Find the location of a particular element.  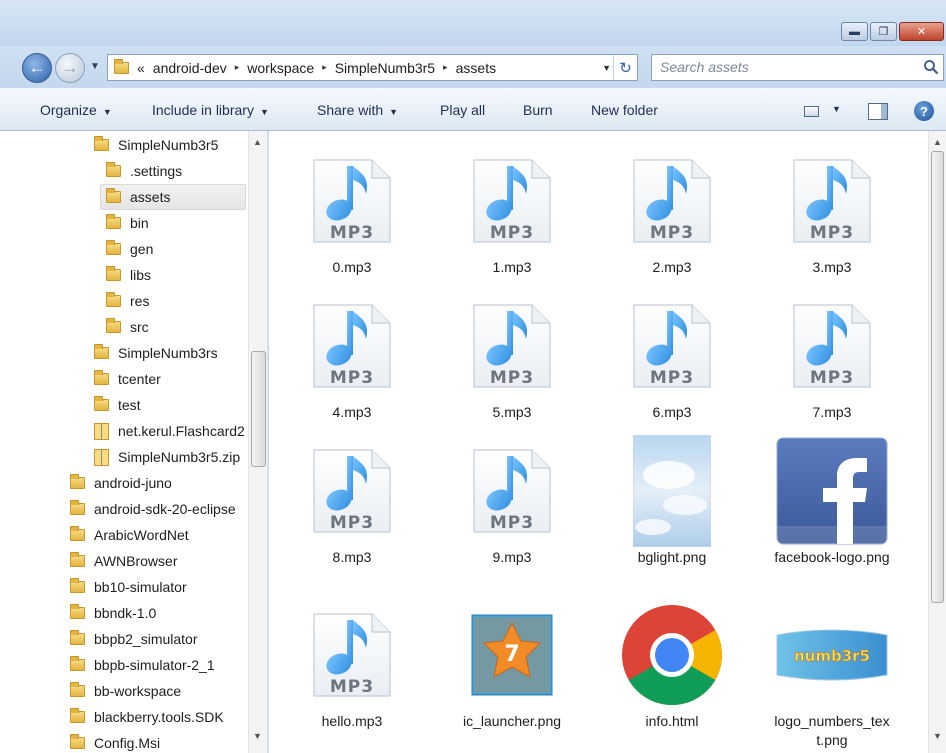

tree-item-label: net.kerul.Flashcard2 is located at coordinates (181, 431).